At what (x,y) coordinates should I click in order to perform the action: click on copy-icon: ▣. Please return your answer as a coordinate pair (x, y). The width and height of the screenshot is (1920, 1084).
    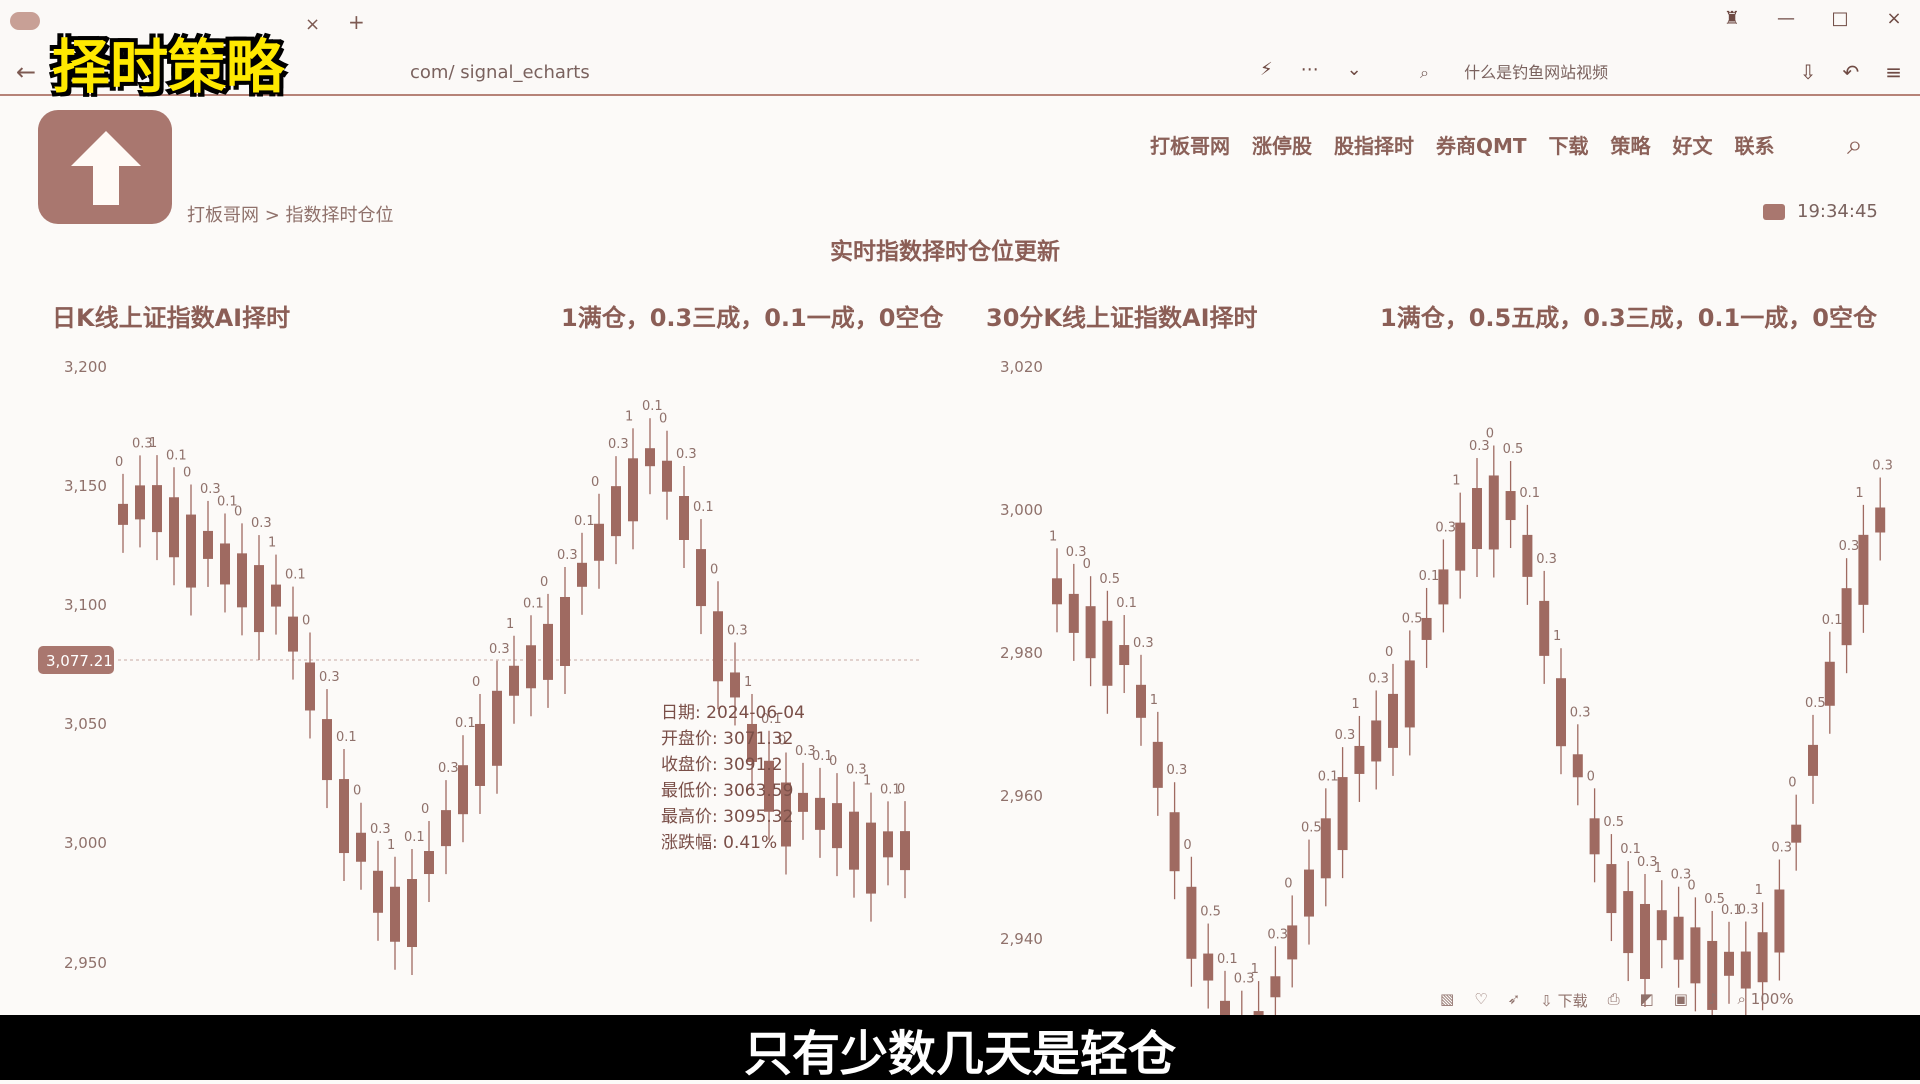
    Looking at the image, I should click on (1681, 1000).